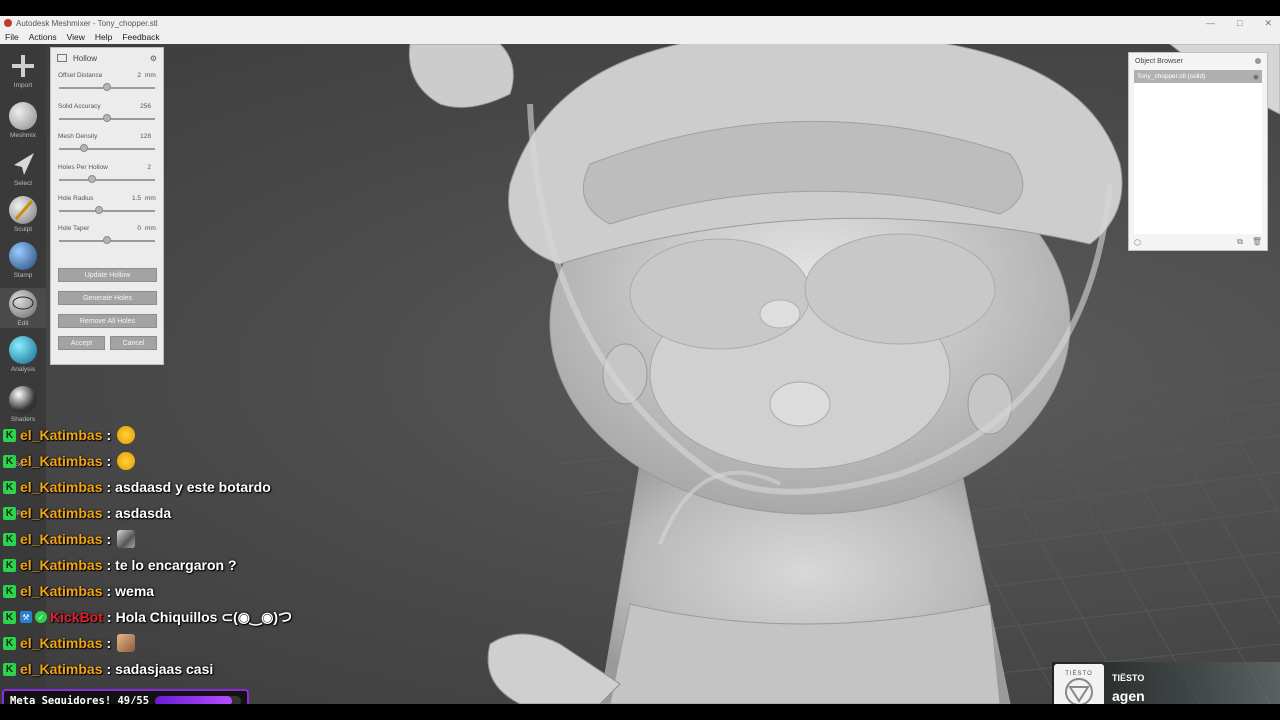 The height and width of the screenshot is (720, 1280). What do you see at coordinates (26, 617) in the screenshot?
I see `moderator-badge-icon: ⚒` at bounding box center [26, 617].